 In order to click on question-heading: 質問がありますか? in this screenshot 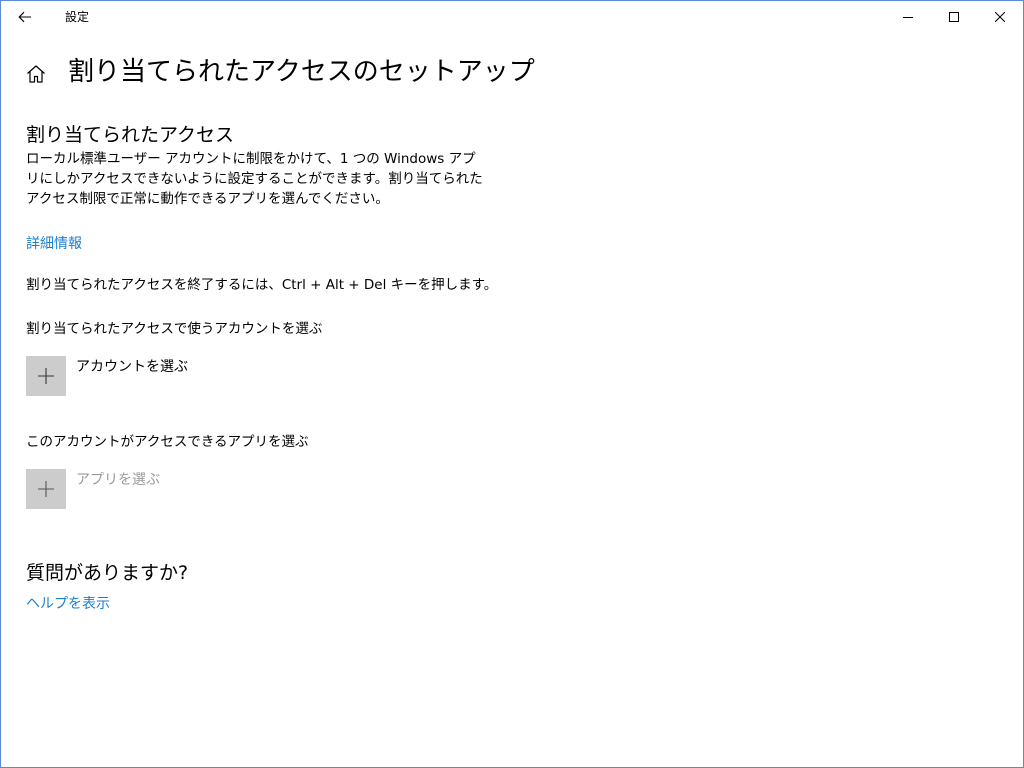, I will do `click(107, 573)`.